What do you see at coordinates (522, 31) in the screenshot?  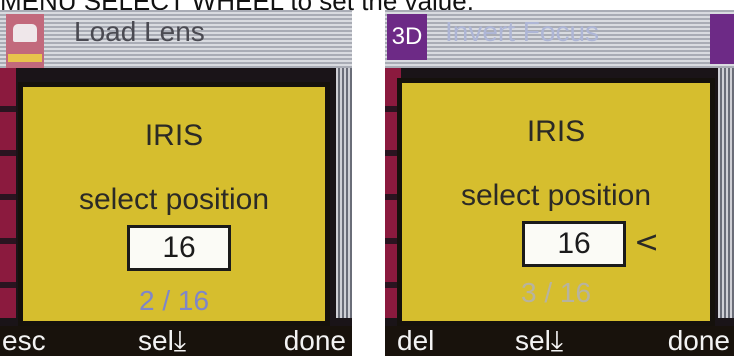 I see `screen-title: Invert Focus` at bounding box center [522, 31].